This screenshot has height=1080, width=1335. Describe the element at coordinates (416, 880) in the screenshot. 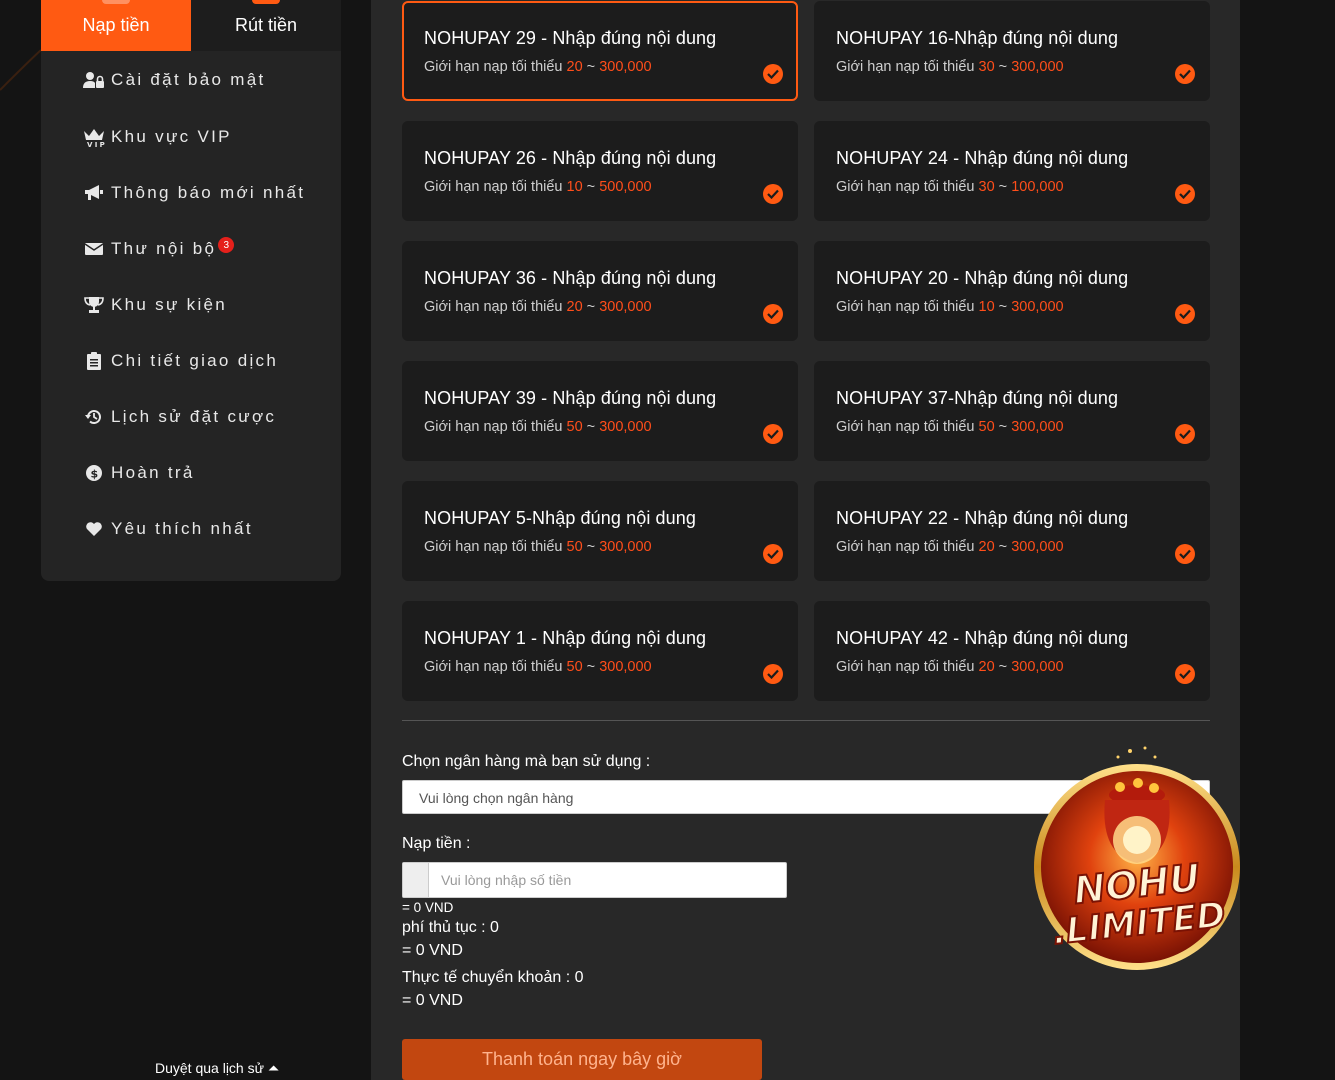

I see `amount-addon` at that location.